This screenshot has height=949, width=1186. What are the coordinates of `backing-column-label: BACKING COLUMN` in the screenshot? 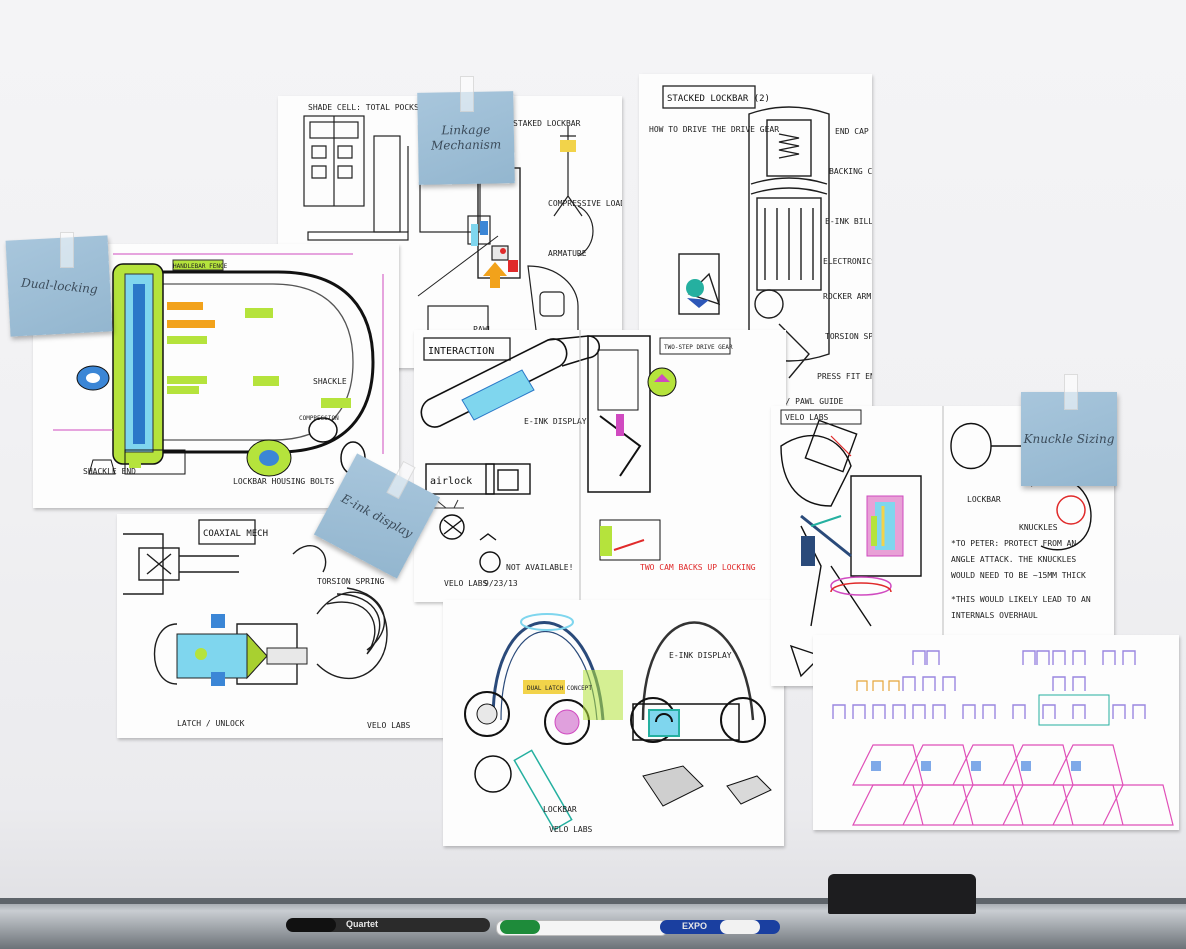 It's located at (850, 171).